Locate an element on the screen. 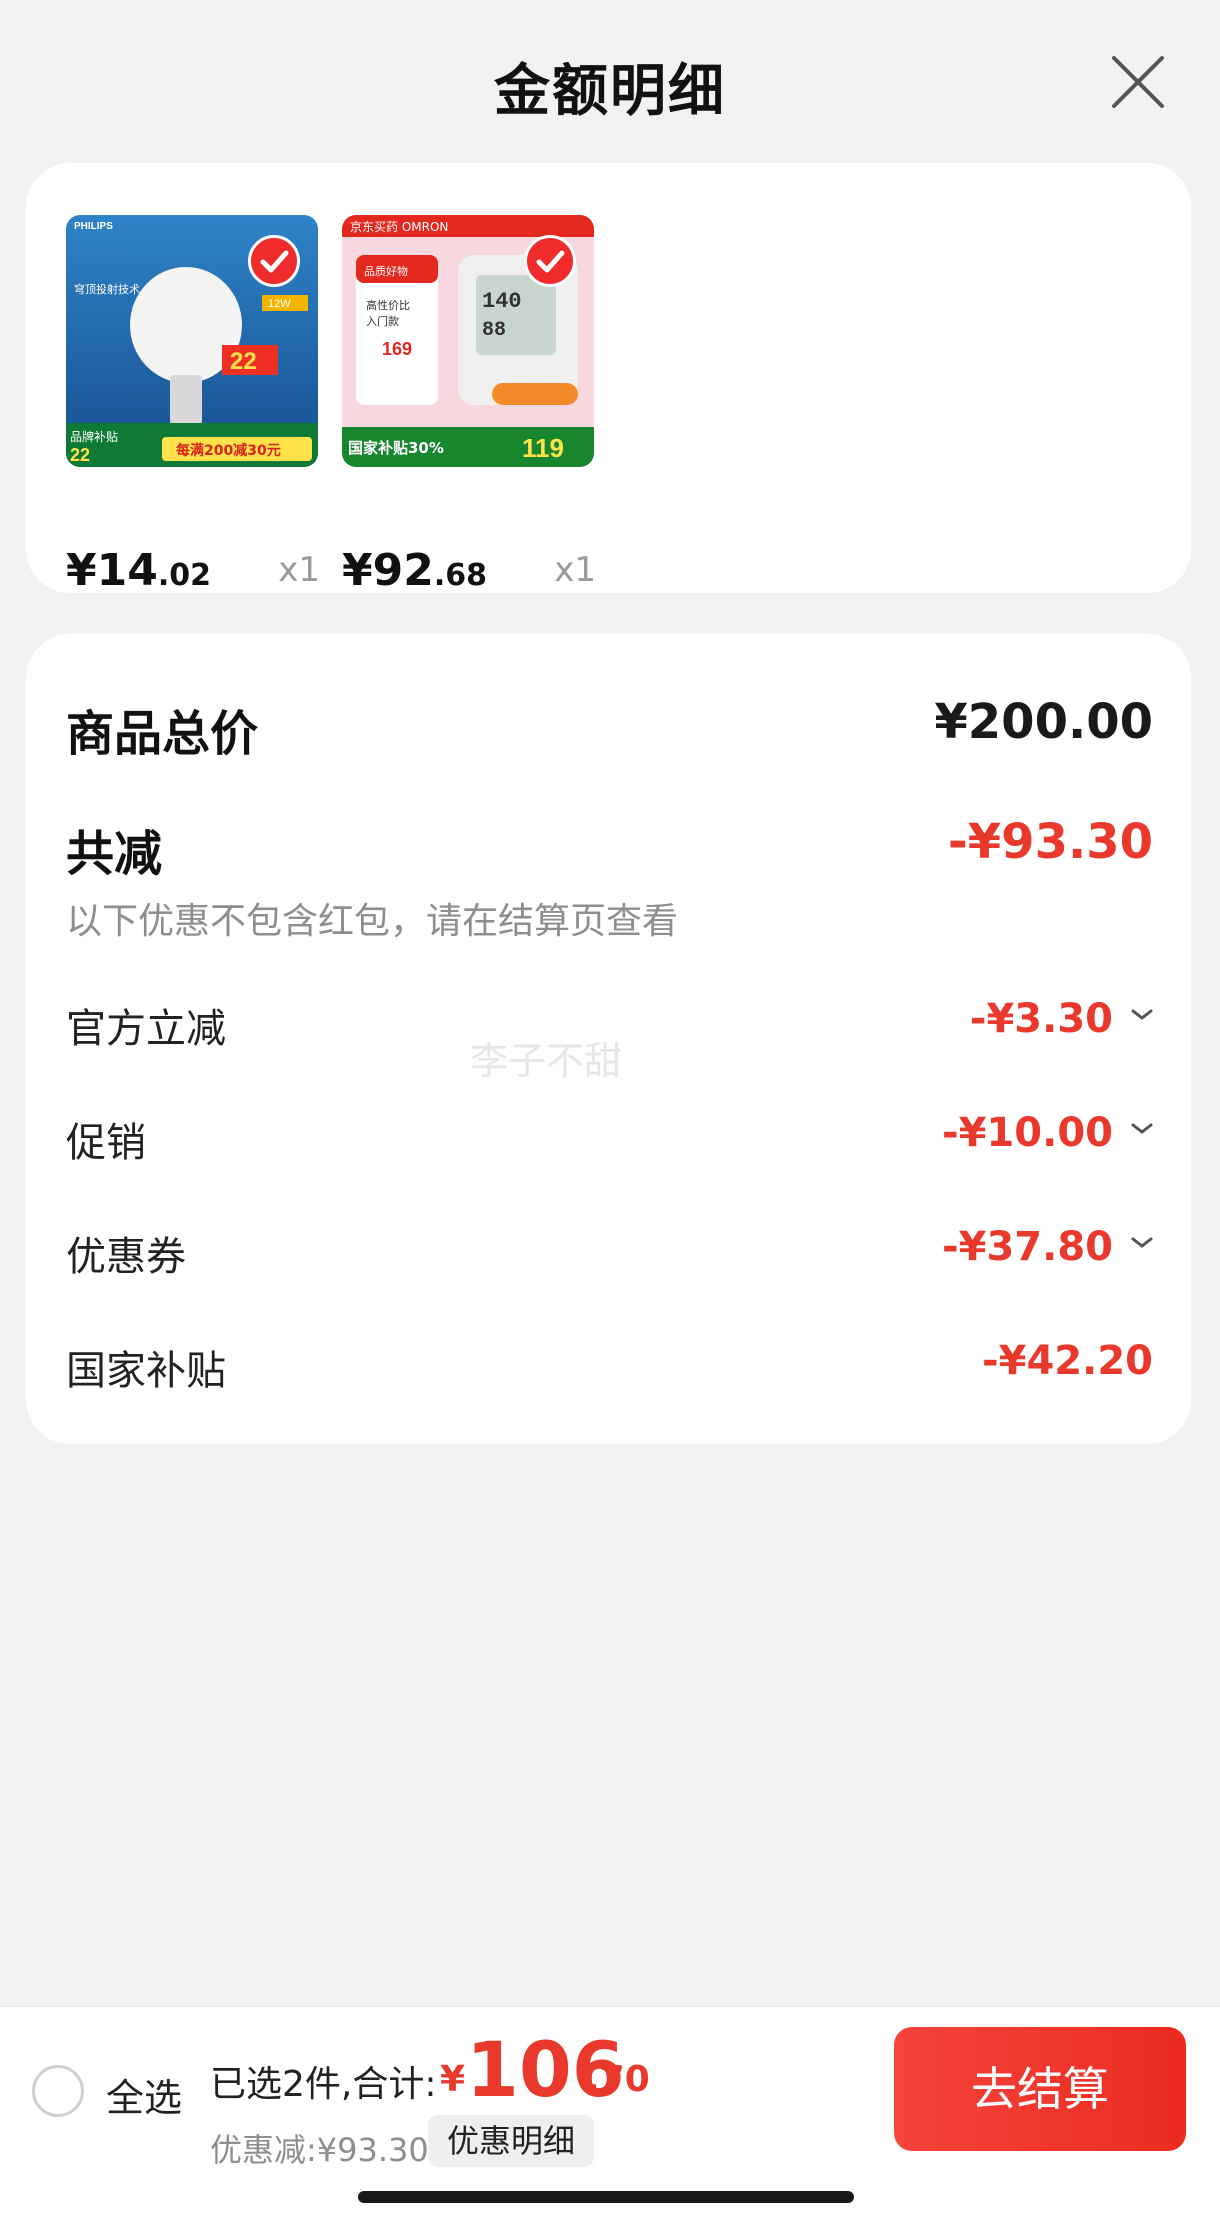  selected-count-text: 已选2件,合计: is located at coordinates (323, 2084).